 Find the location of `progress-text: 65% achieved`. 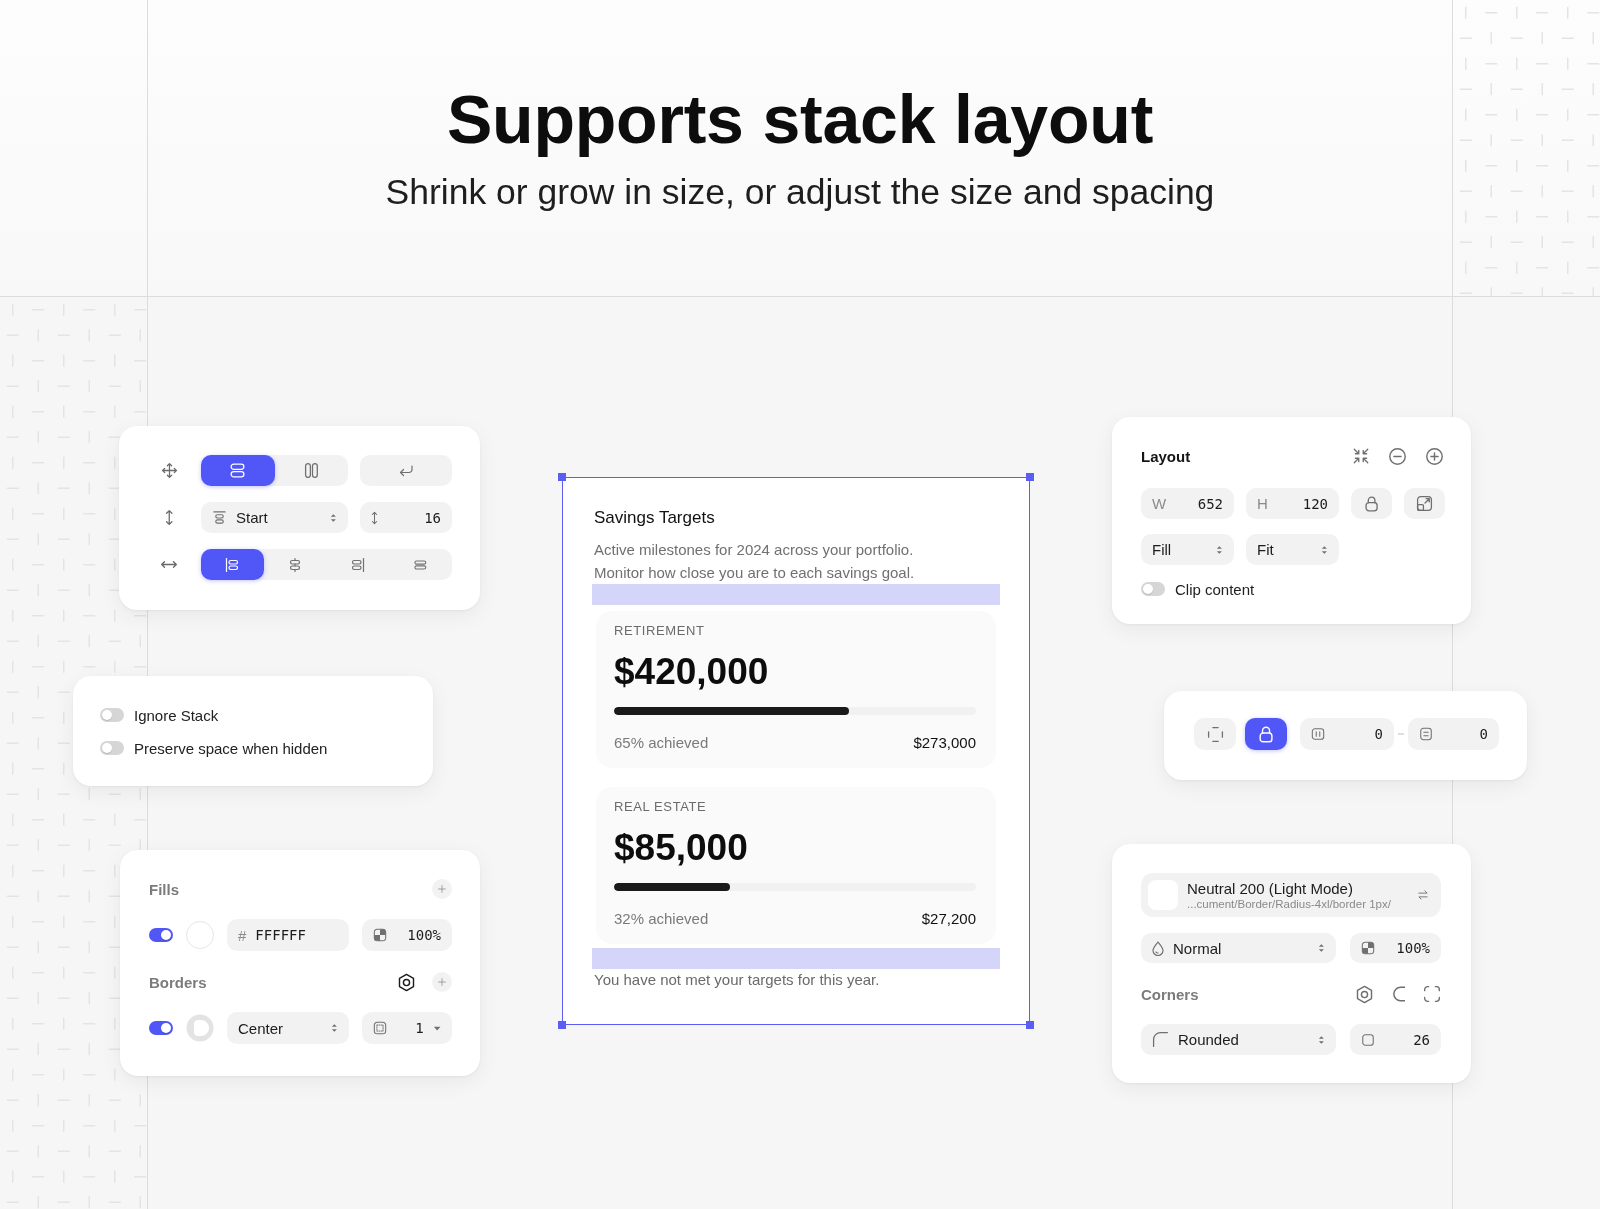

progress-text: 65% achieved is located at coordinates (661, 743).